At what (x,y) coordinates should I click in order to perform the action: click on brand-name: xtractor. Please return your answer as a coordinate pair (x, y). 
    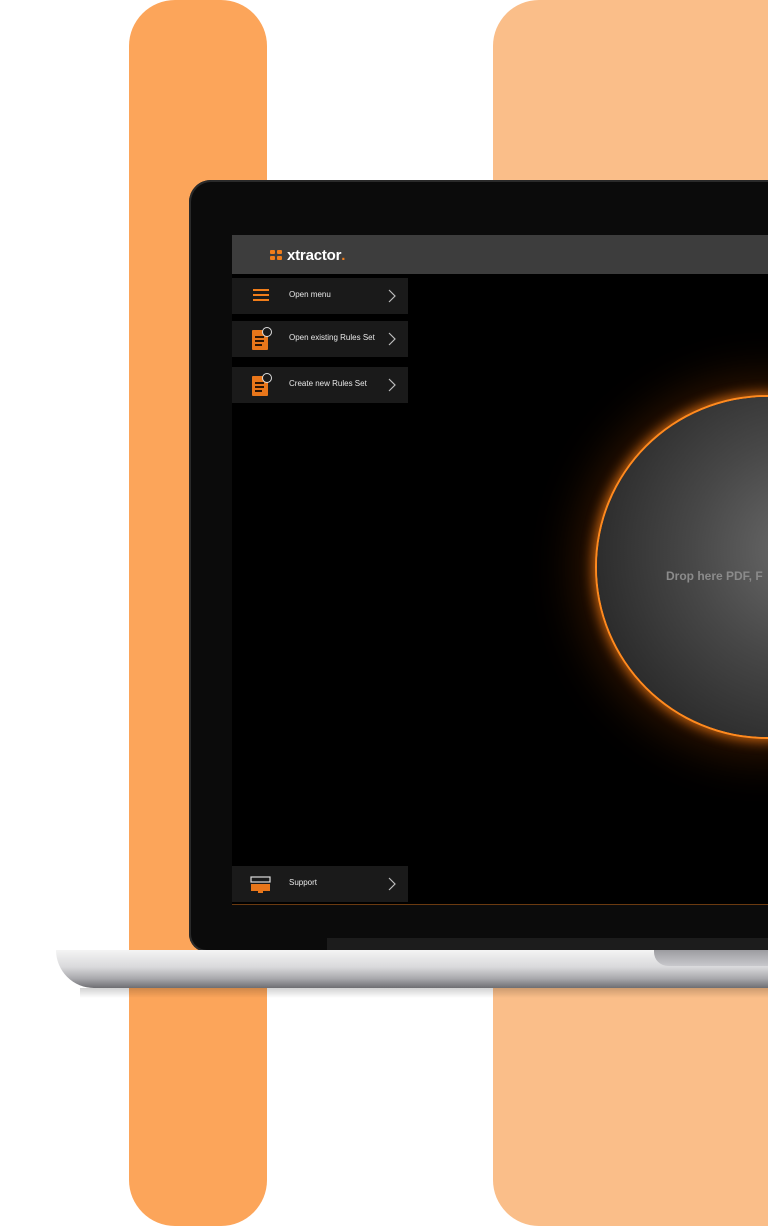
    Looking at the image, I should click on (314, 255).